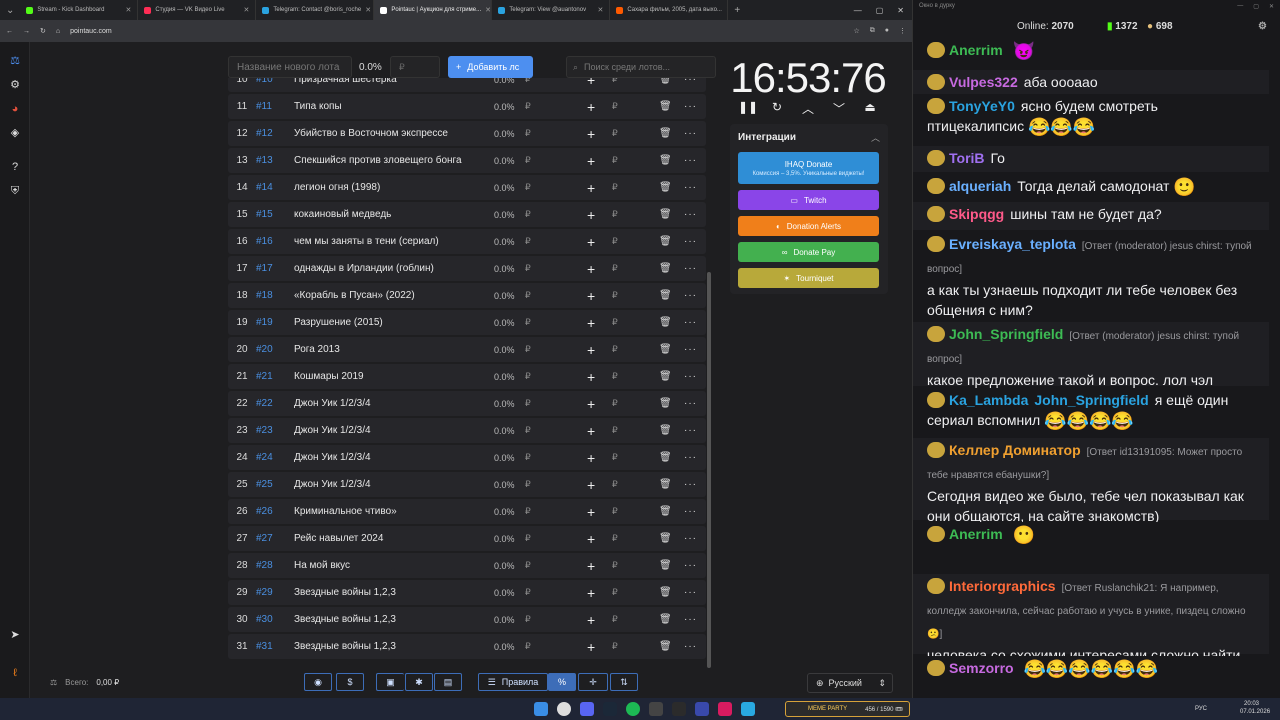 The width and height of the screenshot is (1280, 720). I want to click on lot-name: На мой вкус, so click(385, 565).